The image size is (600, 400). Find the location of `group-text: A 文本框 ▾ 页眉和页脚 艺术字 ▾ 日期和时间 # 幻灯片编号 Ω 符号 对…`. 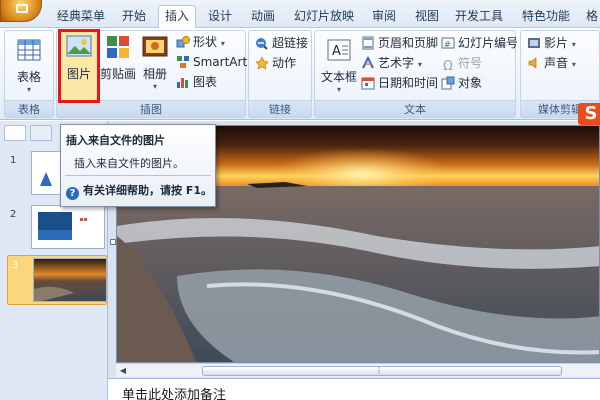

group-text: A 文本框 ▾ 页眉和页脚 艺术字 ▾ 日期和时间 # 幻灯片编号 Ω 符号 对… is located at coordinates (416, 74).